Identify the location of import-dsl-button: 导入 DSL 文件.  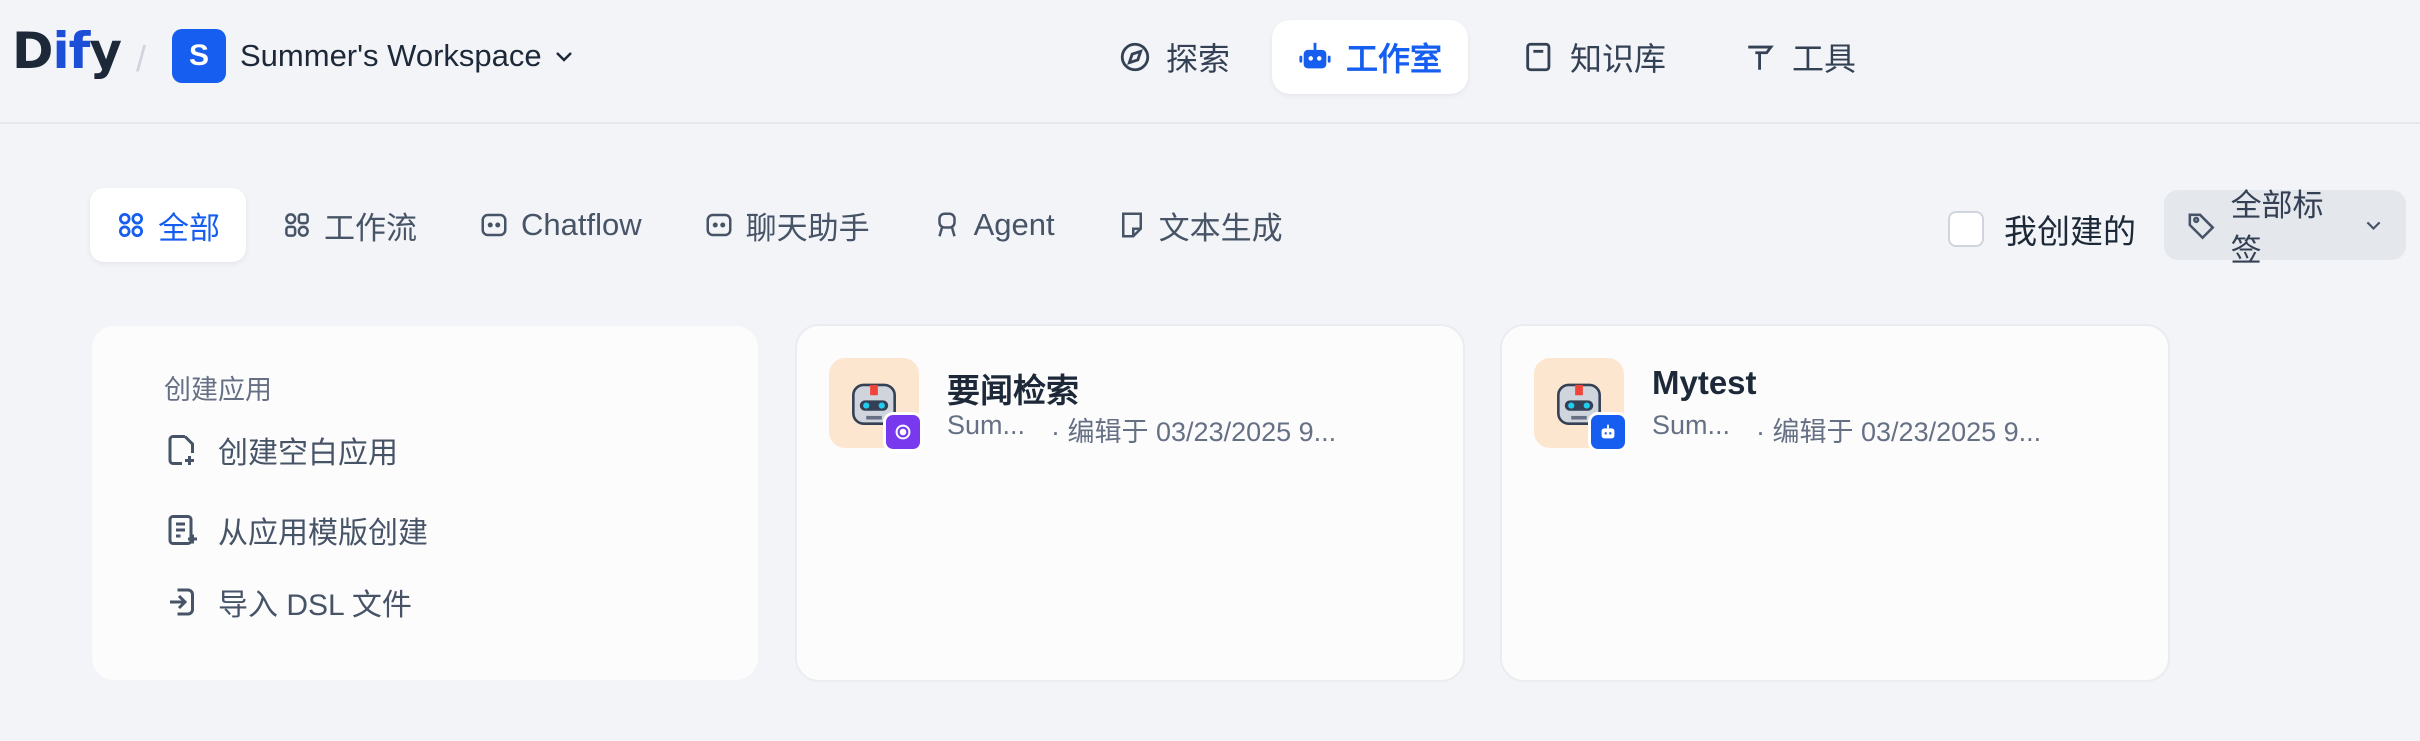
(288, 602).